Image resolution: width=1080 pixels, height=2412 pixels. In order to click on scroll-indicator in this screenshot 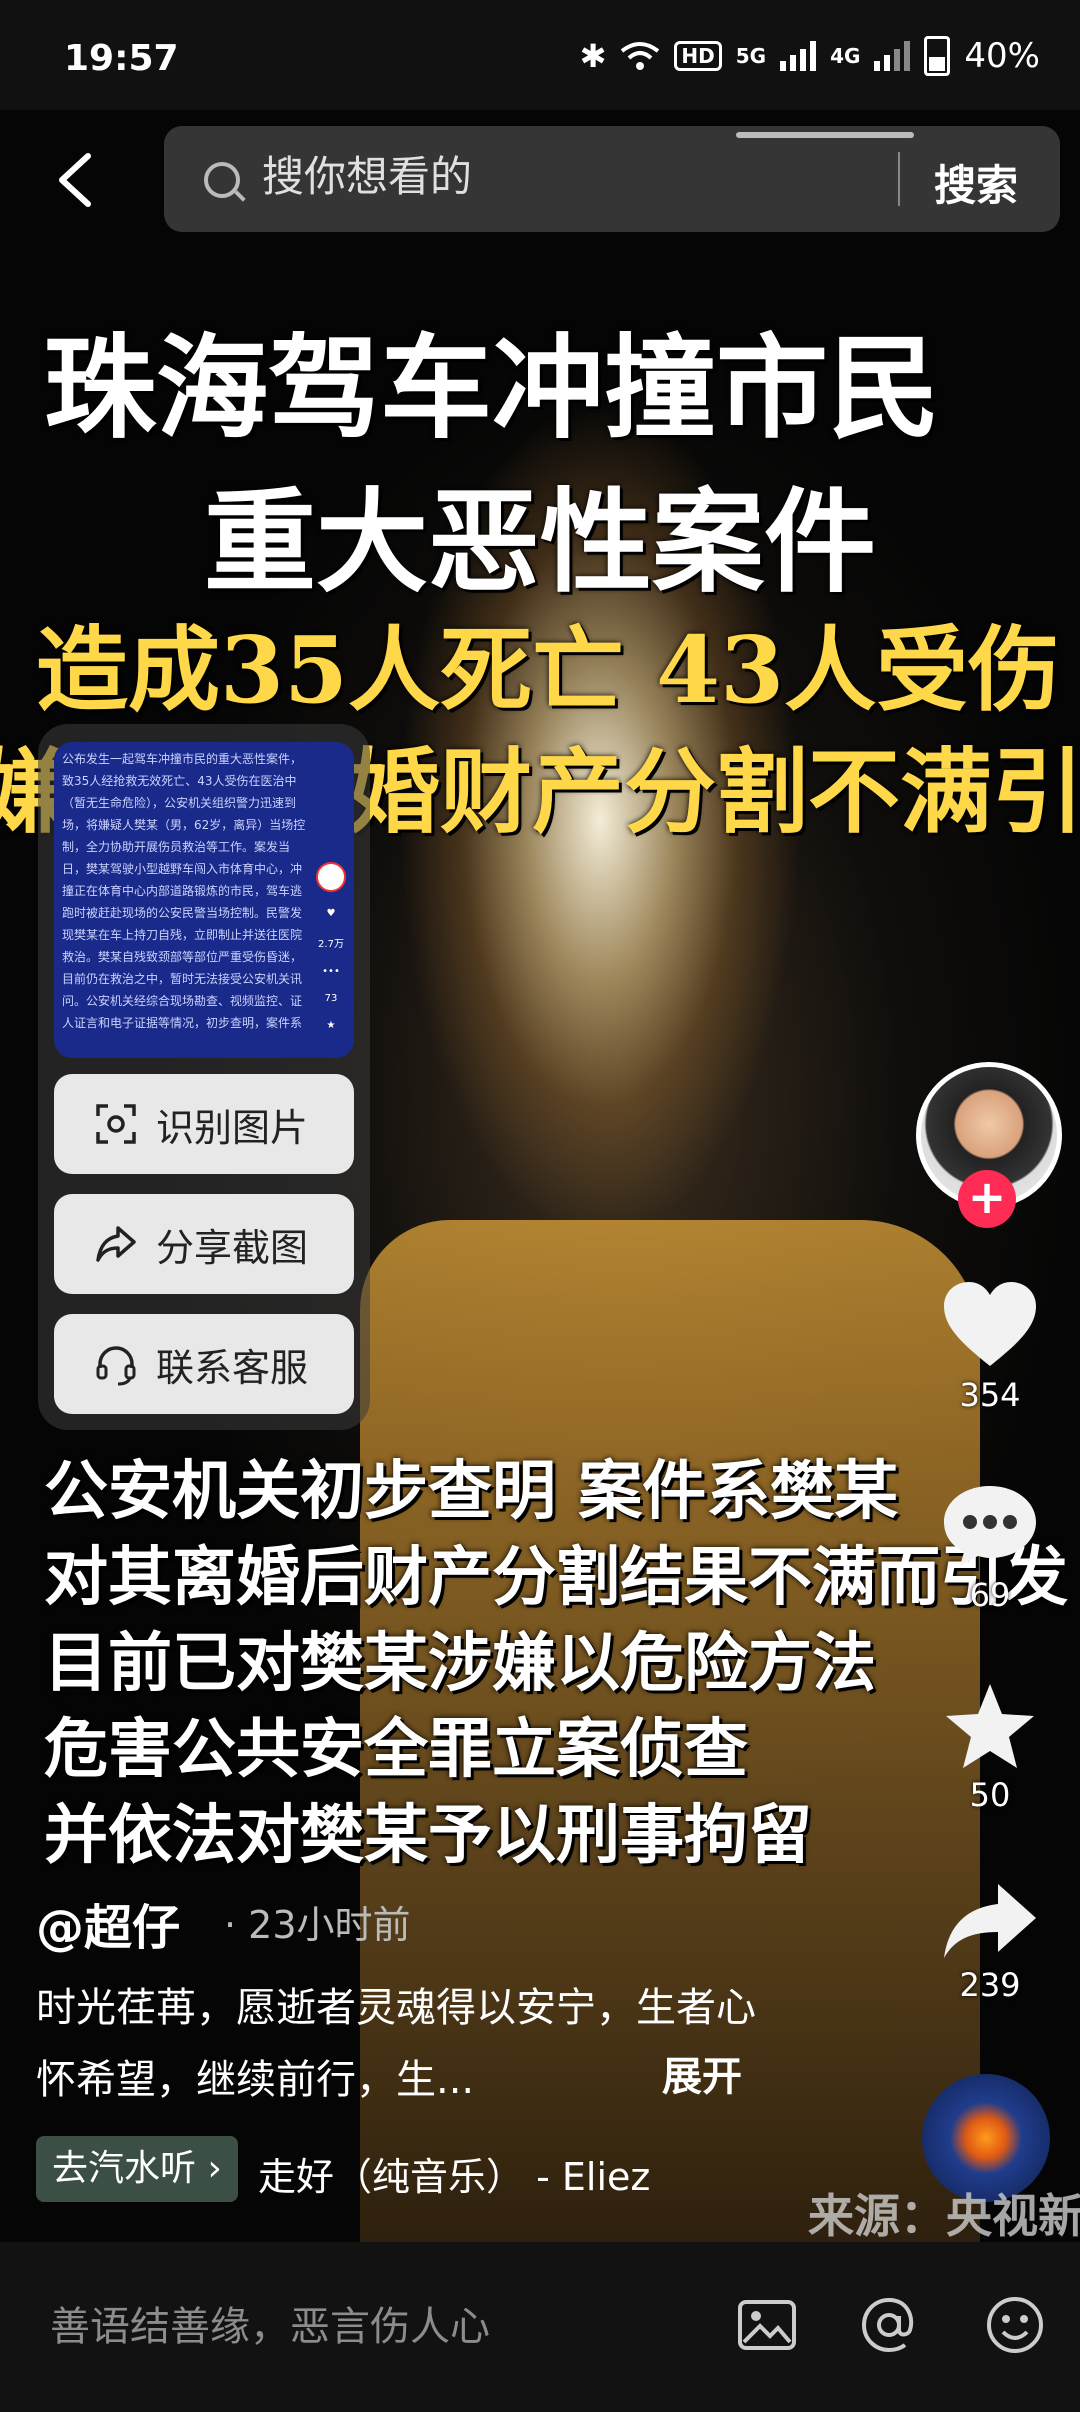, I will do `click(825, 135)`.